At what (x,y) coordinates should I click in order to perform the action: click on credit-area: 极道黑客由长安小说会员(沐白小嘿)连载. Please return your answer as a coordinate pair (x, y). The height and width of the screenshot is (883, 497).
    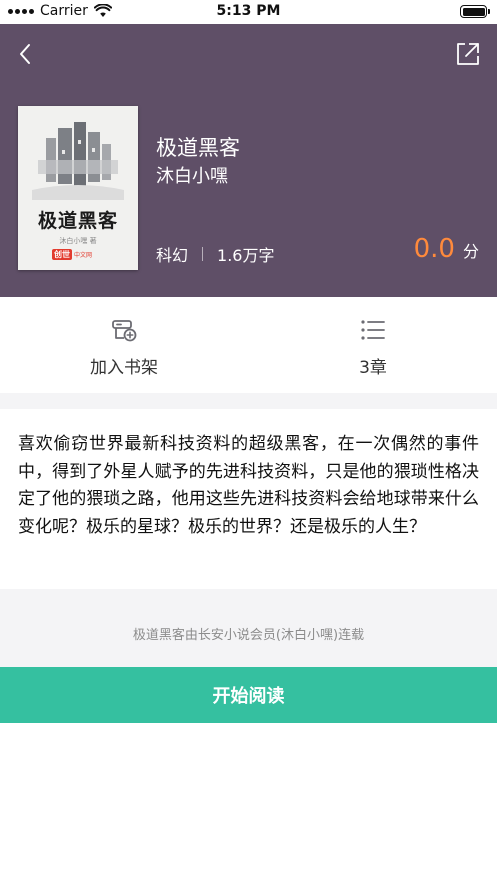
    Looking at the image, I should click on (248, 628).